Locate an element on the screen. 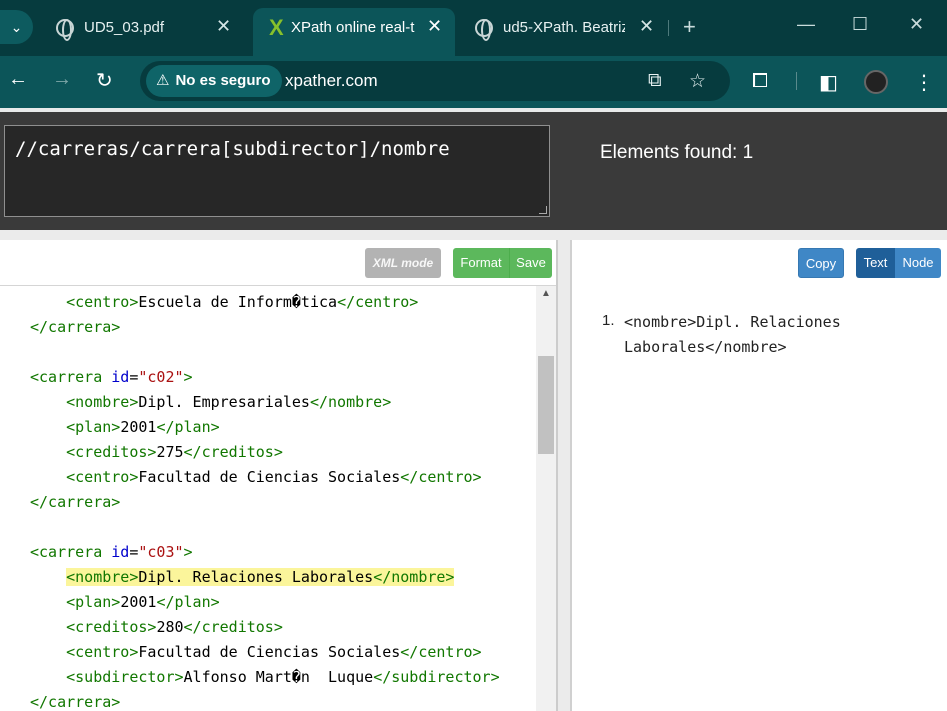 This screenshot has height=711, width=947. minimize-icon: — is located at coordinates (806, 24).